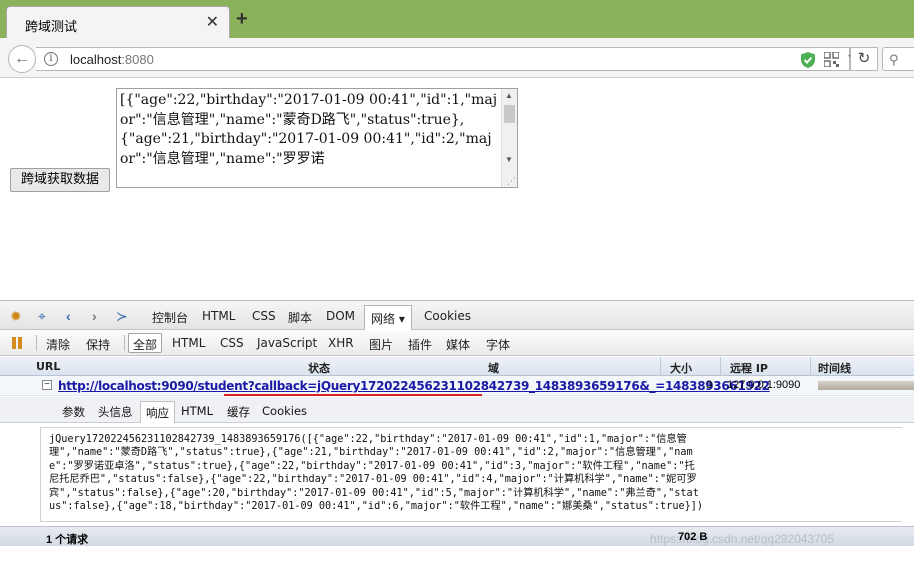  What do you see at coordinates (457, 366) in the screenshot?
I see `network-column-header: URL 状态 域 大小 远程 IP 时间线` at bounding box center [457, 366].